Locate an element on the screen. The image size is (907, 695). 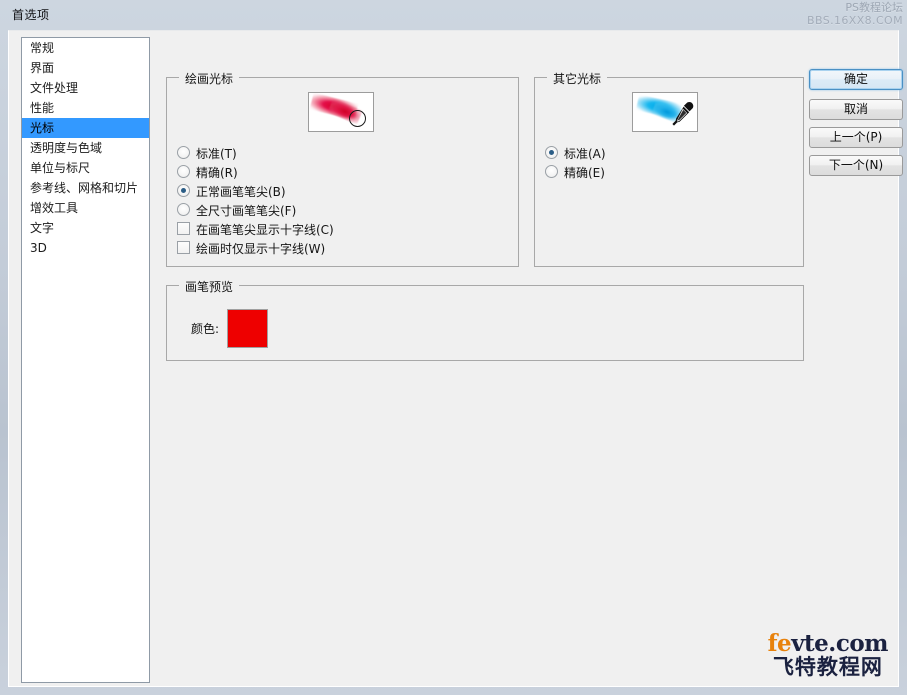
checkbox-option: 绘画时仅显示十字线(W) is located at coordinates (251, 248).